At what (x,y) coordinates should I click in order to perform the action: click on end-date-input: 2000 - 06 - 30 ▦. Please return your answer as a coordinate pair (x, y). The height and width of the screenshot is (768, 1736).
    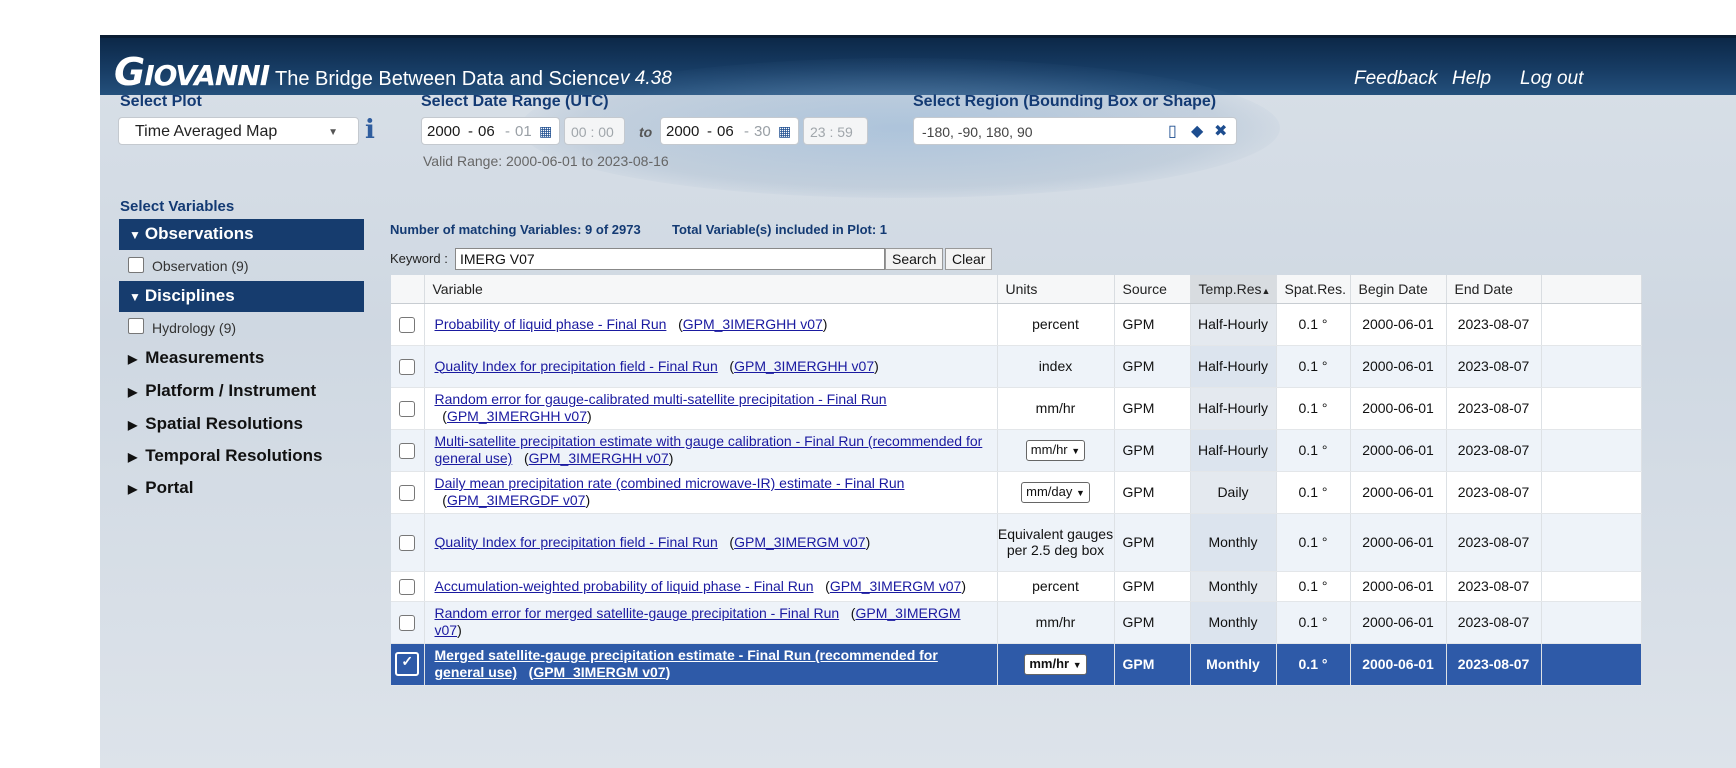
    Looking at the image, I should click on (729, 131).